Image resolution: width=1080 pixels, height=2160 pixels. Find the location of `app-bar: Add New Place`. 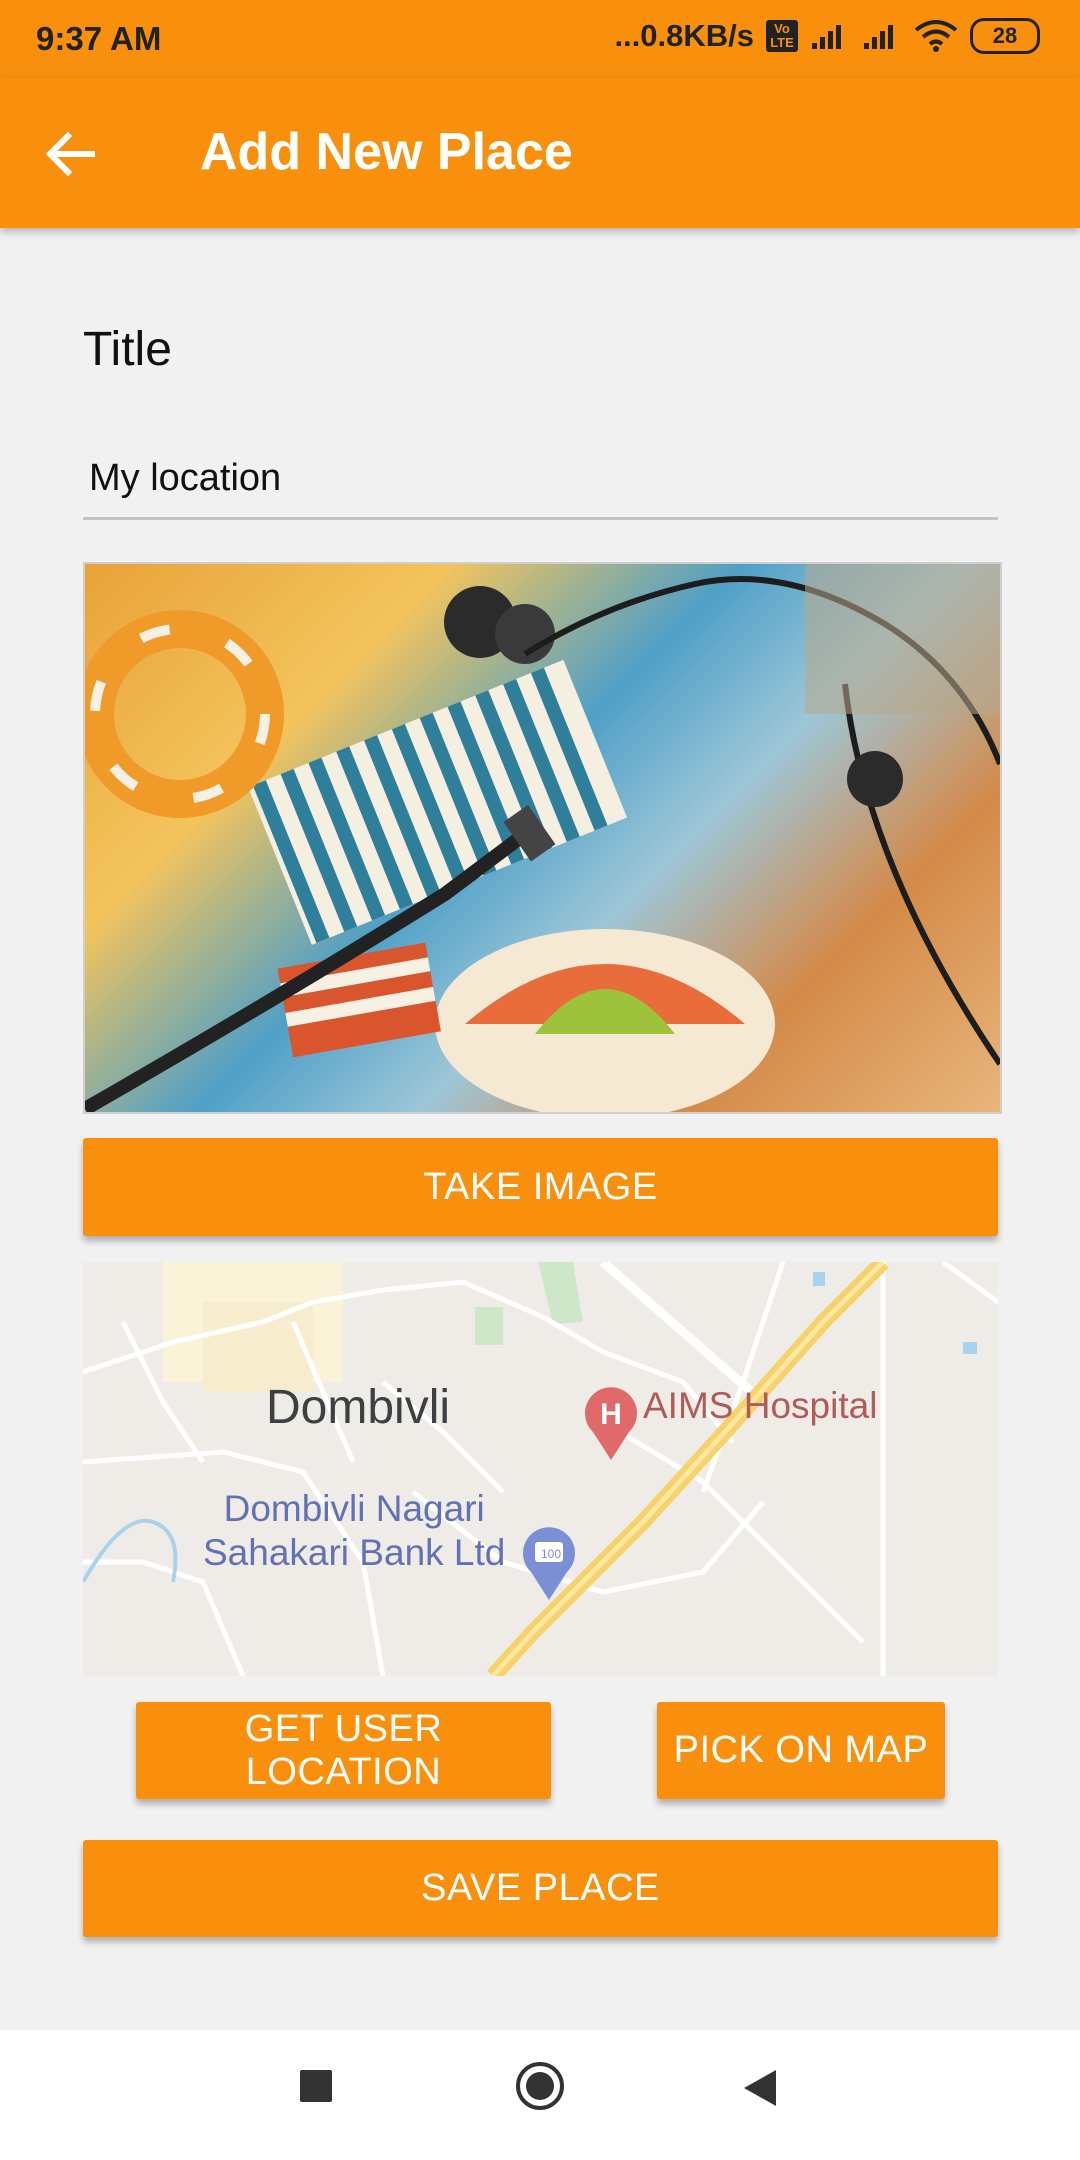

app-bar: Add New Place is located at coordinates (540, 153).